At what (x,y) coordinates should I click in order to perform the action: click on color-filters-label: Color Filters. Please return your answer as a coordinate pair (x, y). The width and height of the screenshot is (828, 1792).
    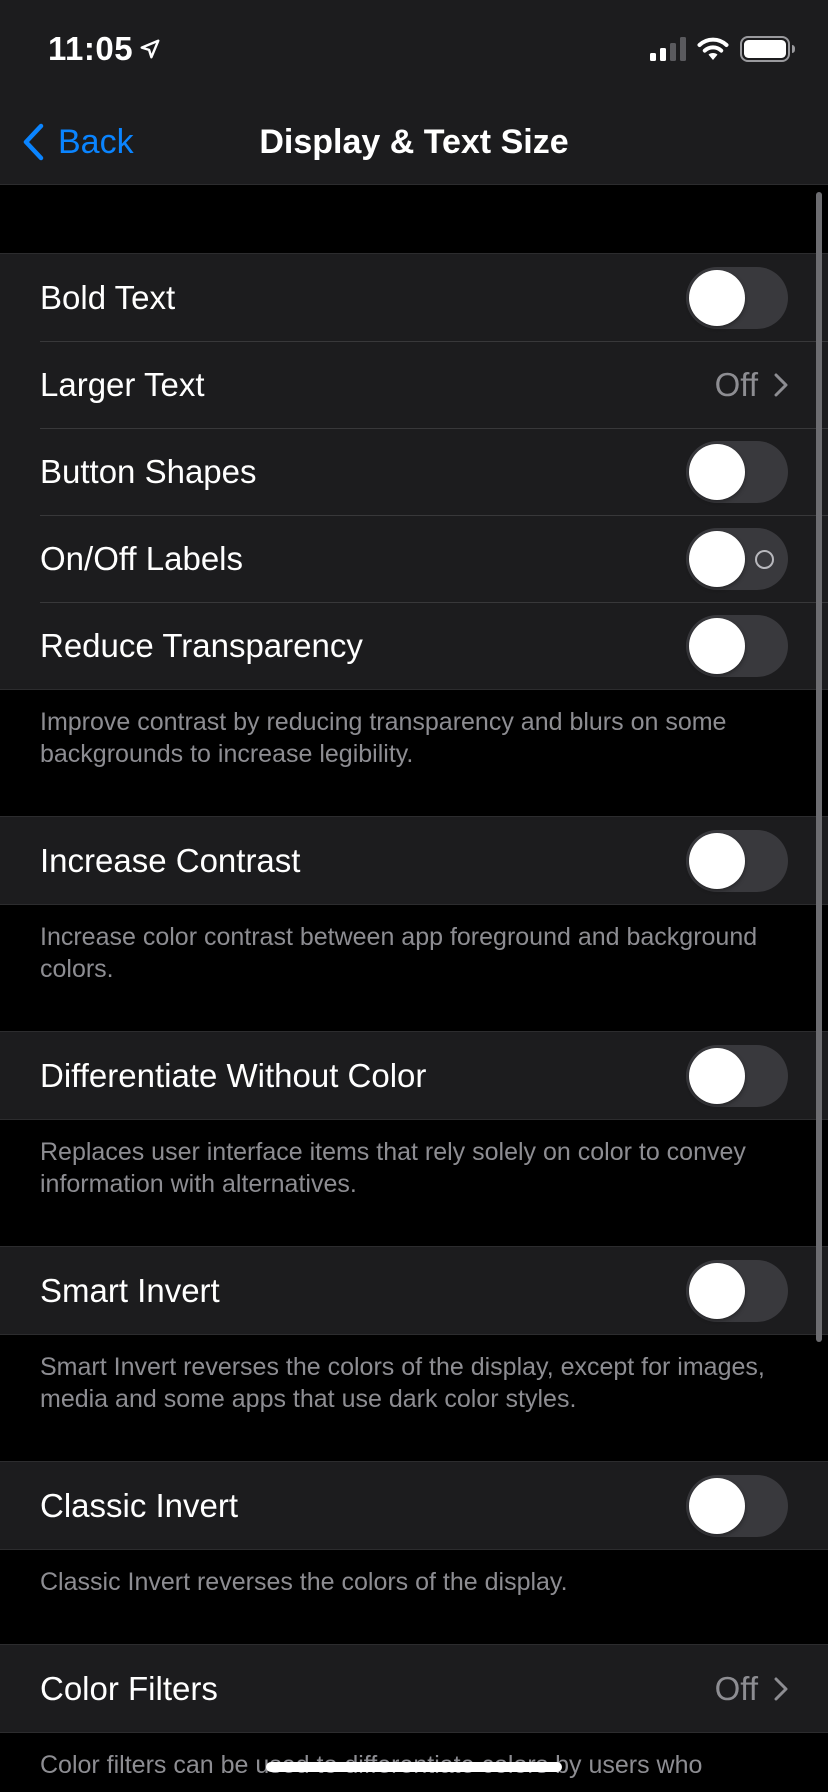
    Looking at the image, I should click on (129, 1688).